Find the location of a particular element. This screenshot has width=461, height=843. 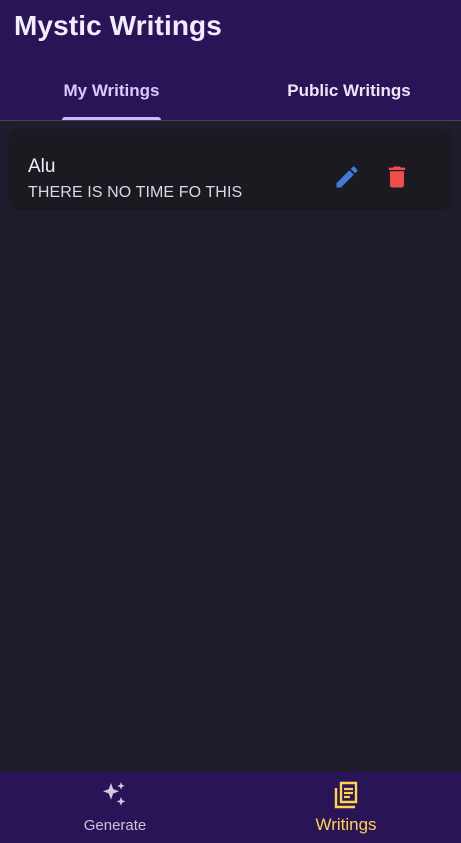

active-tab-indicator is located at coordinates (111, 118).